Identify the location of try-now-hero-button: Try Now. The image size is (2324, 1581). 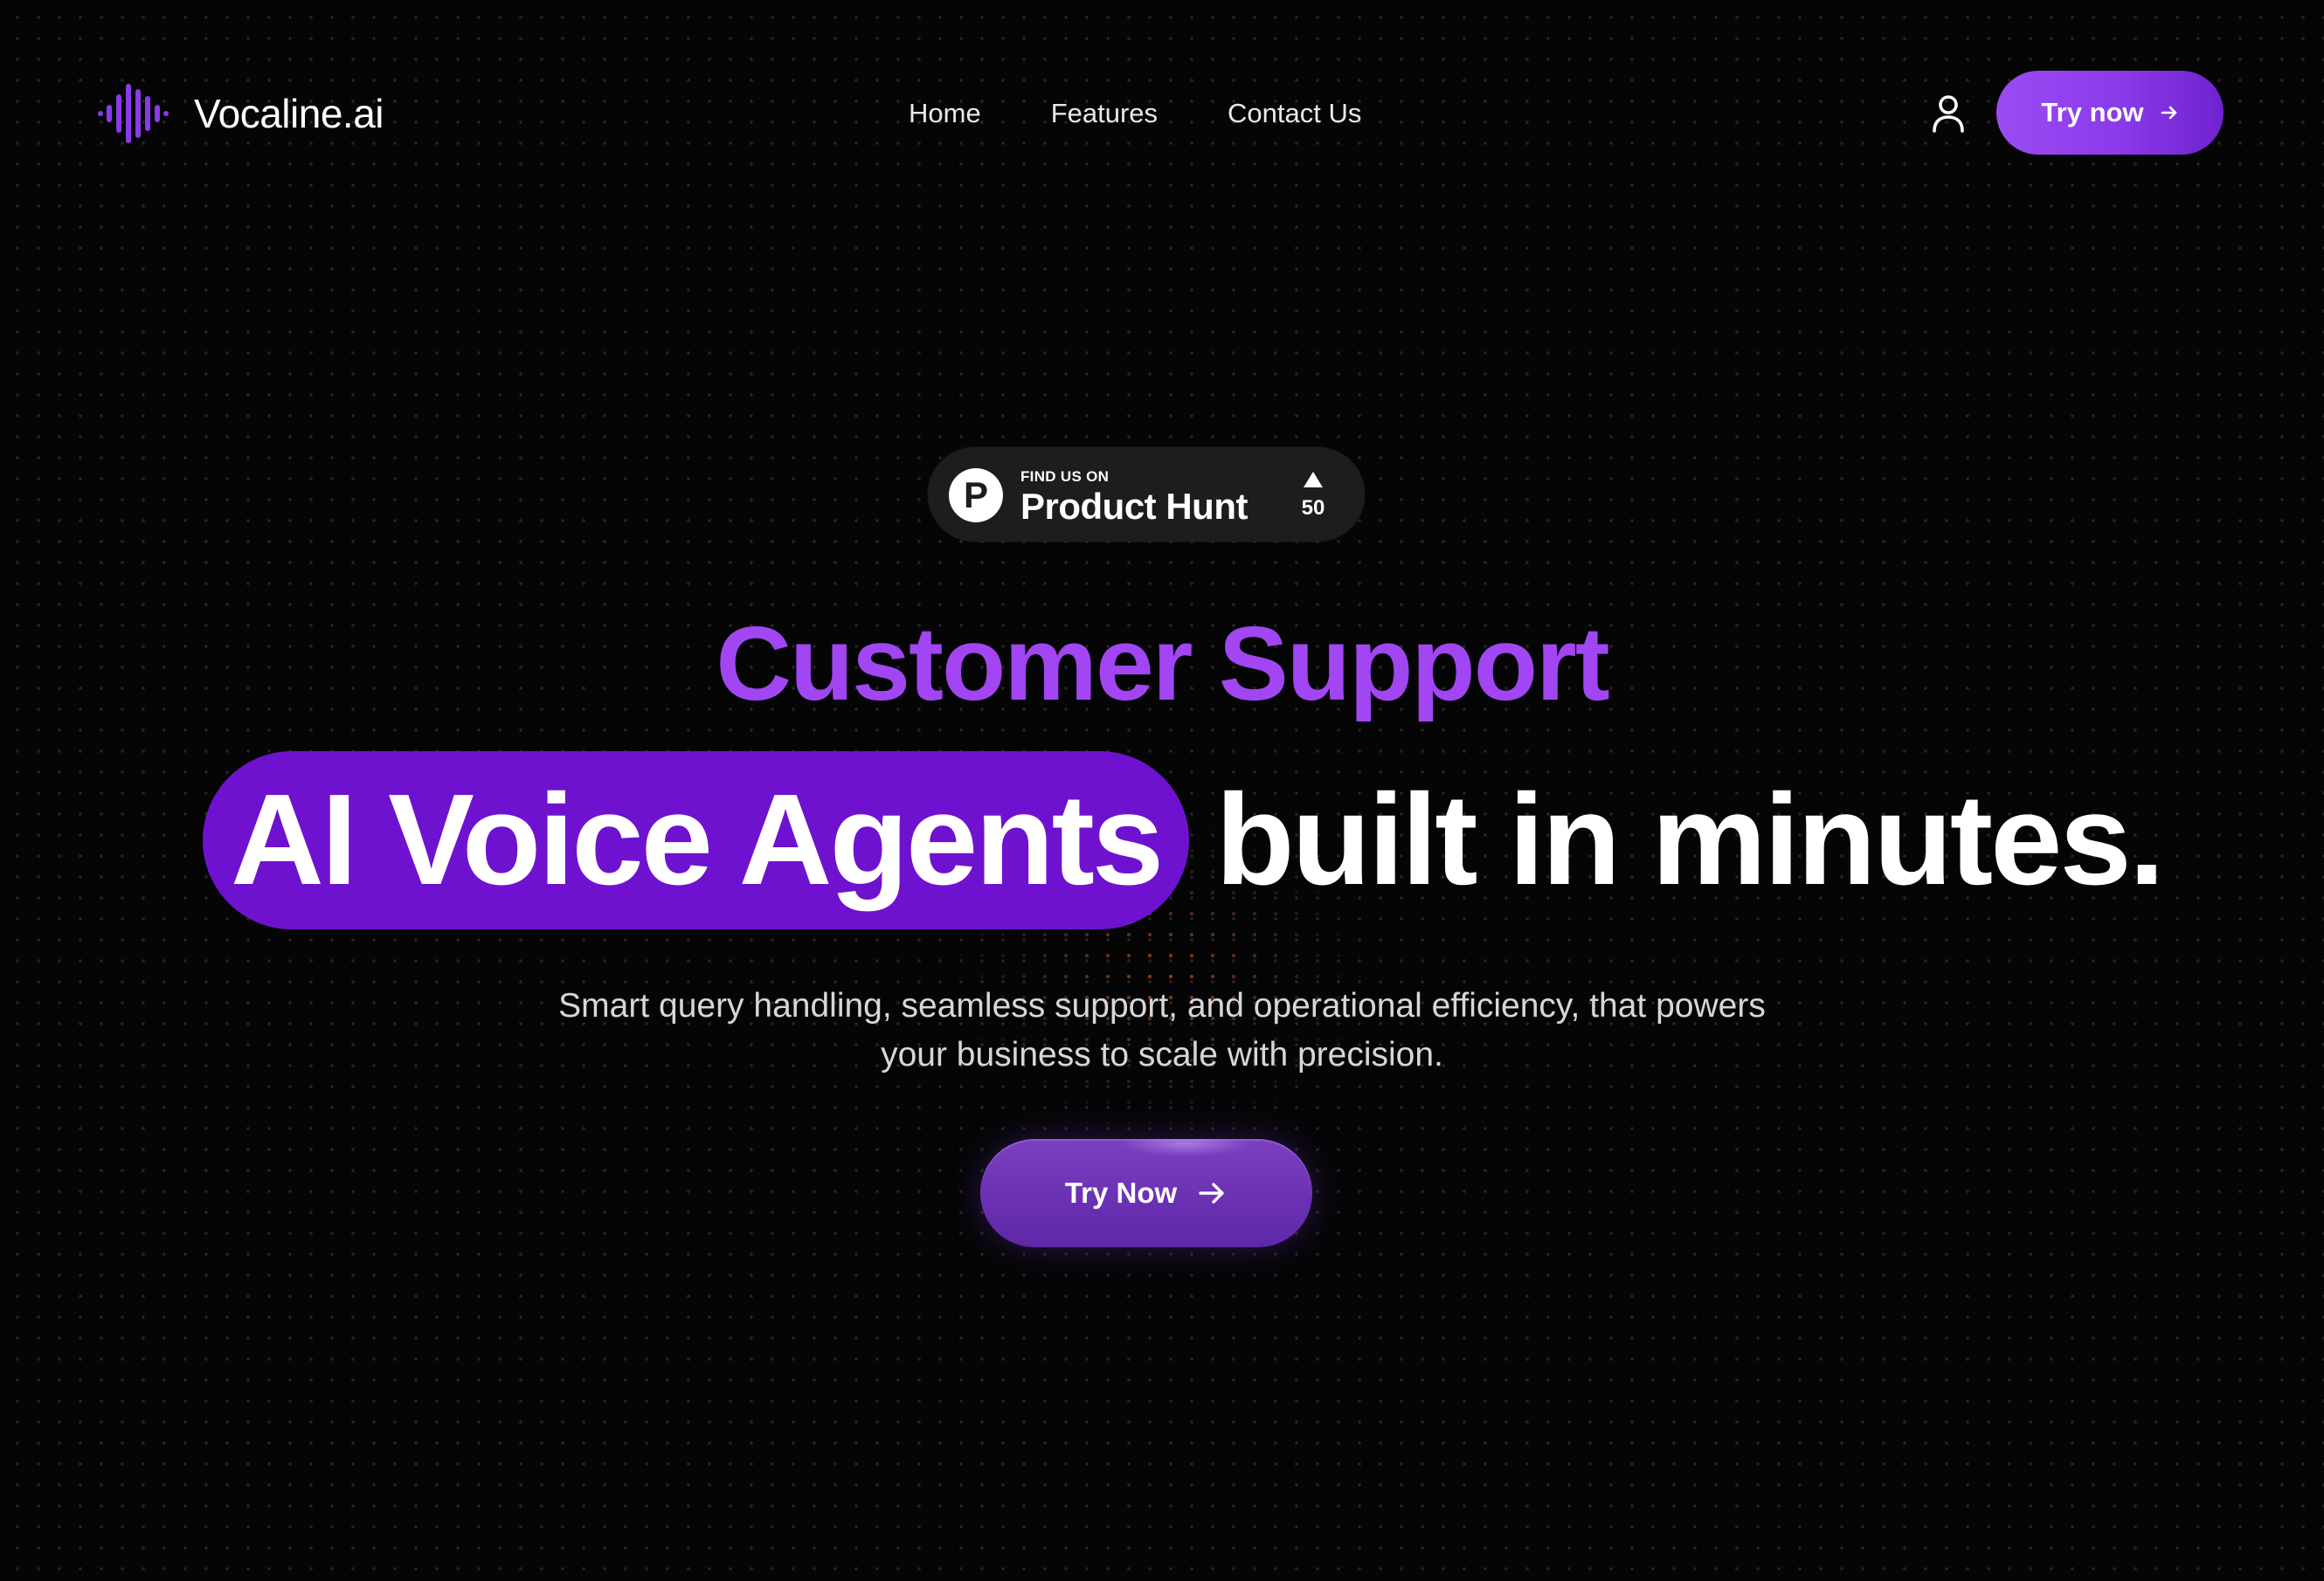
(1146, 1193).